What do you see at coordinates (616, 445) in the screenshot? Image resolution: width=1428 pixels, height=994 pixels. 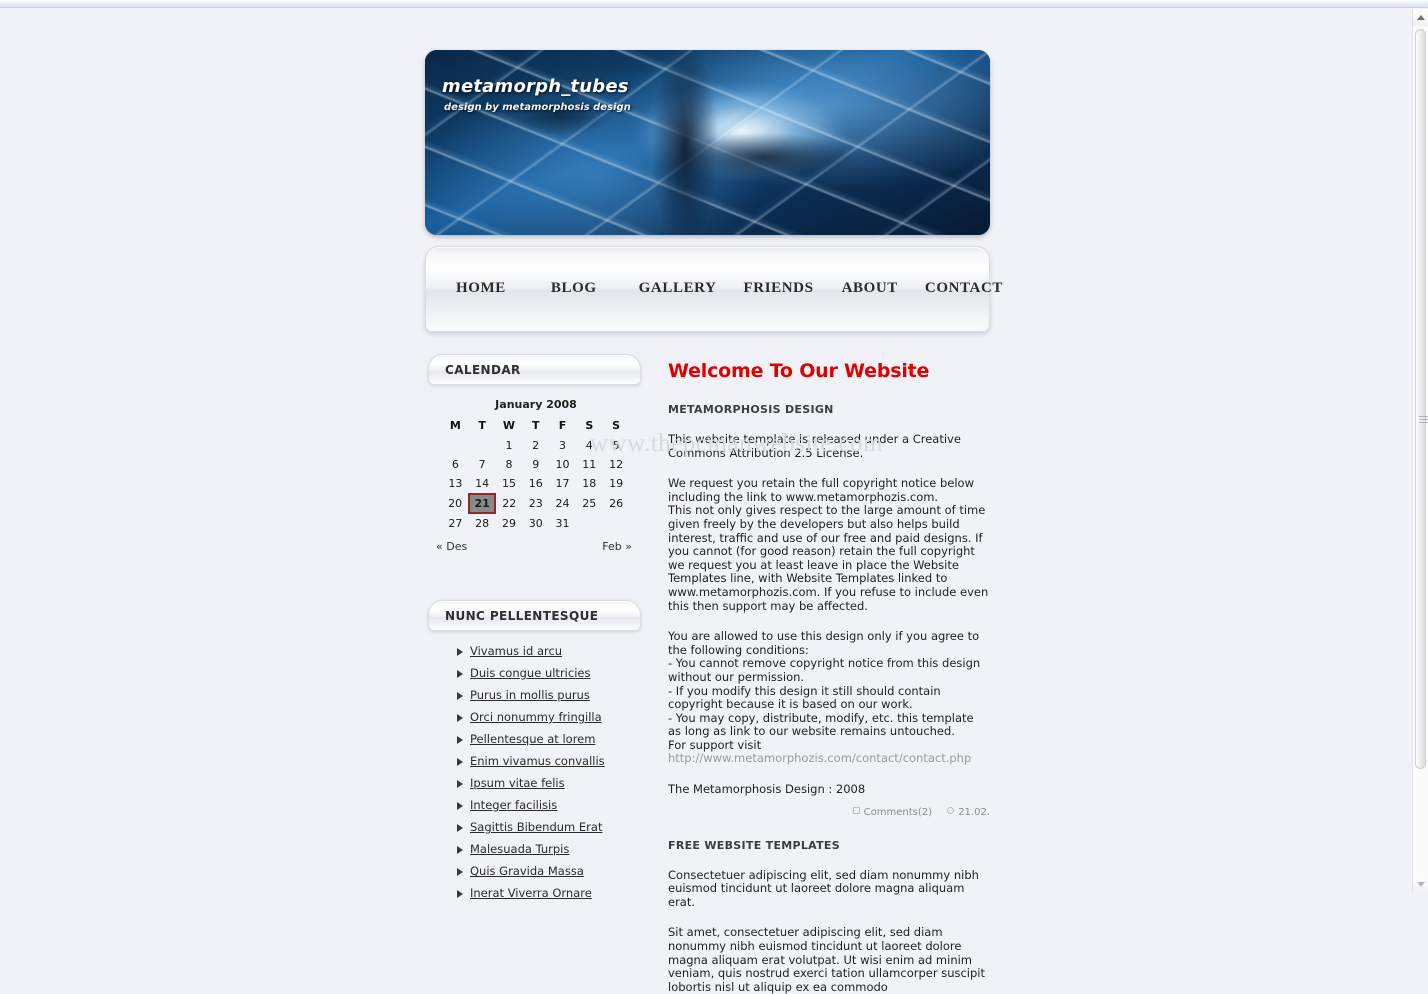 I see `calendar-day: 5` at bounding box center [616, 445].